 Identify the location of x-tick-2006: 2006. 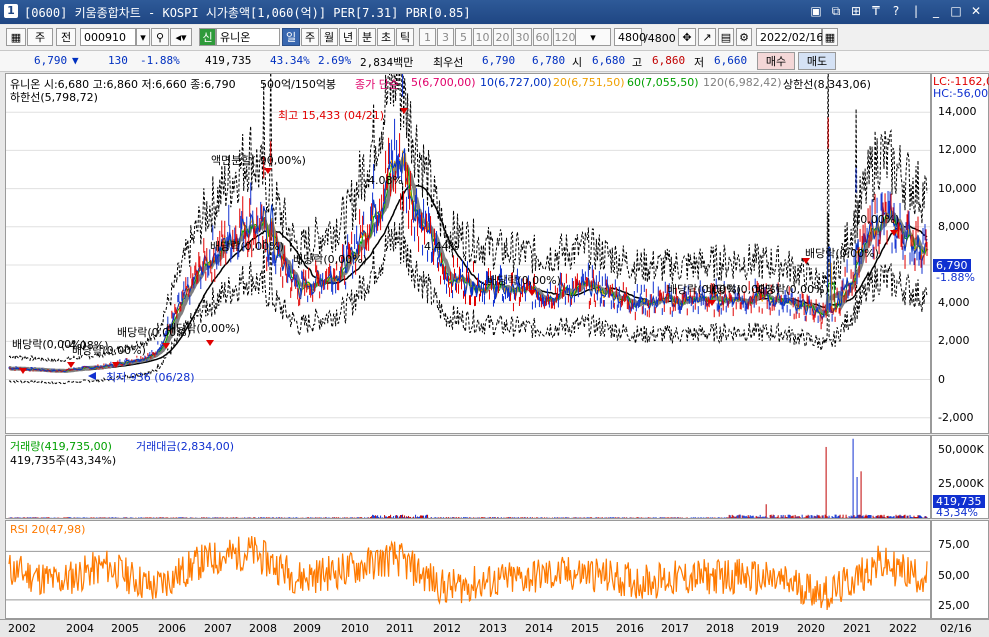
(172, 628).